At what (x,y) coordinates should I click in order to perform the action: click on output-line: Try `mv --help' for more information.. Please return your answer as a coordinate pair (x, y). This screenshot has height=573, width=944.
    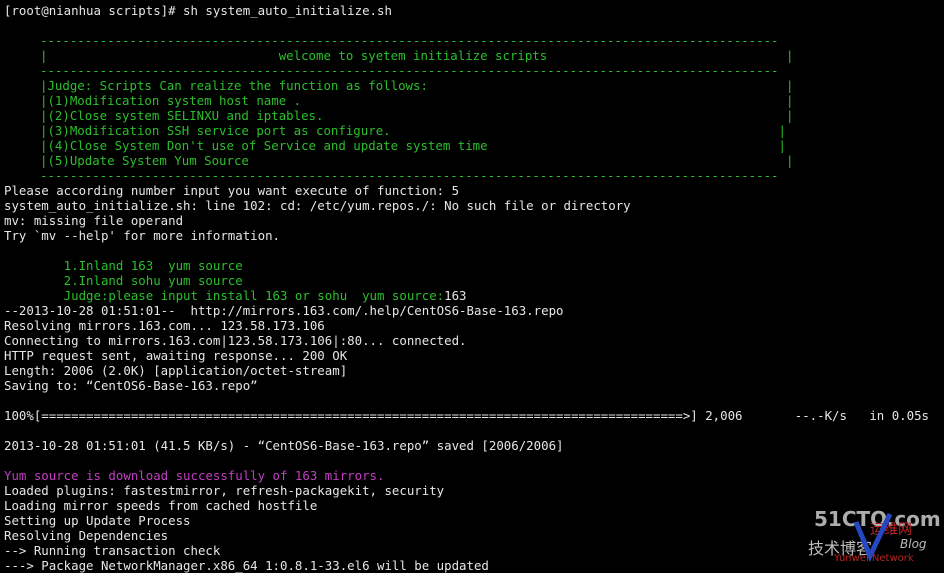
    Looking at the image, I should click on (142, 235).